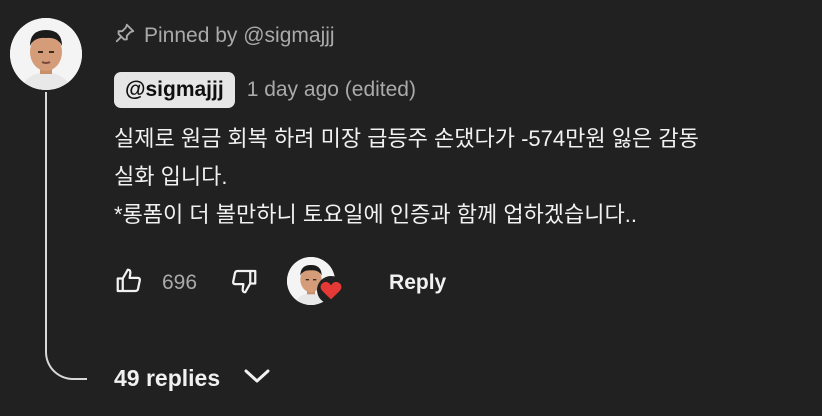  I want to click on author-name: @sigmajjj, so click(174, 90).